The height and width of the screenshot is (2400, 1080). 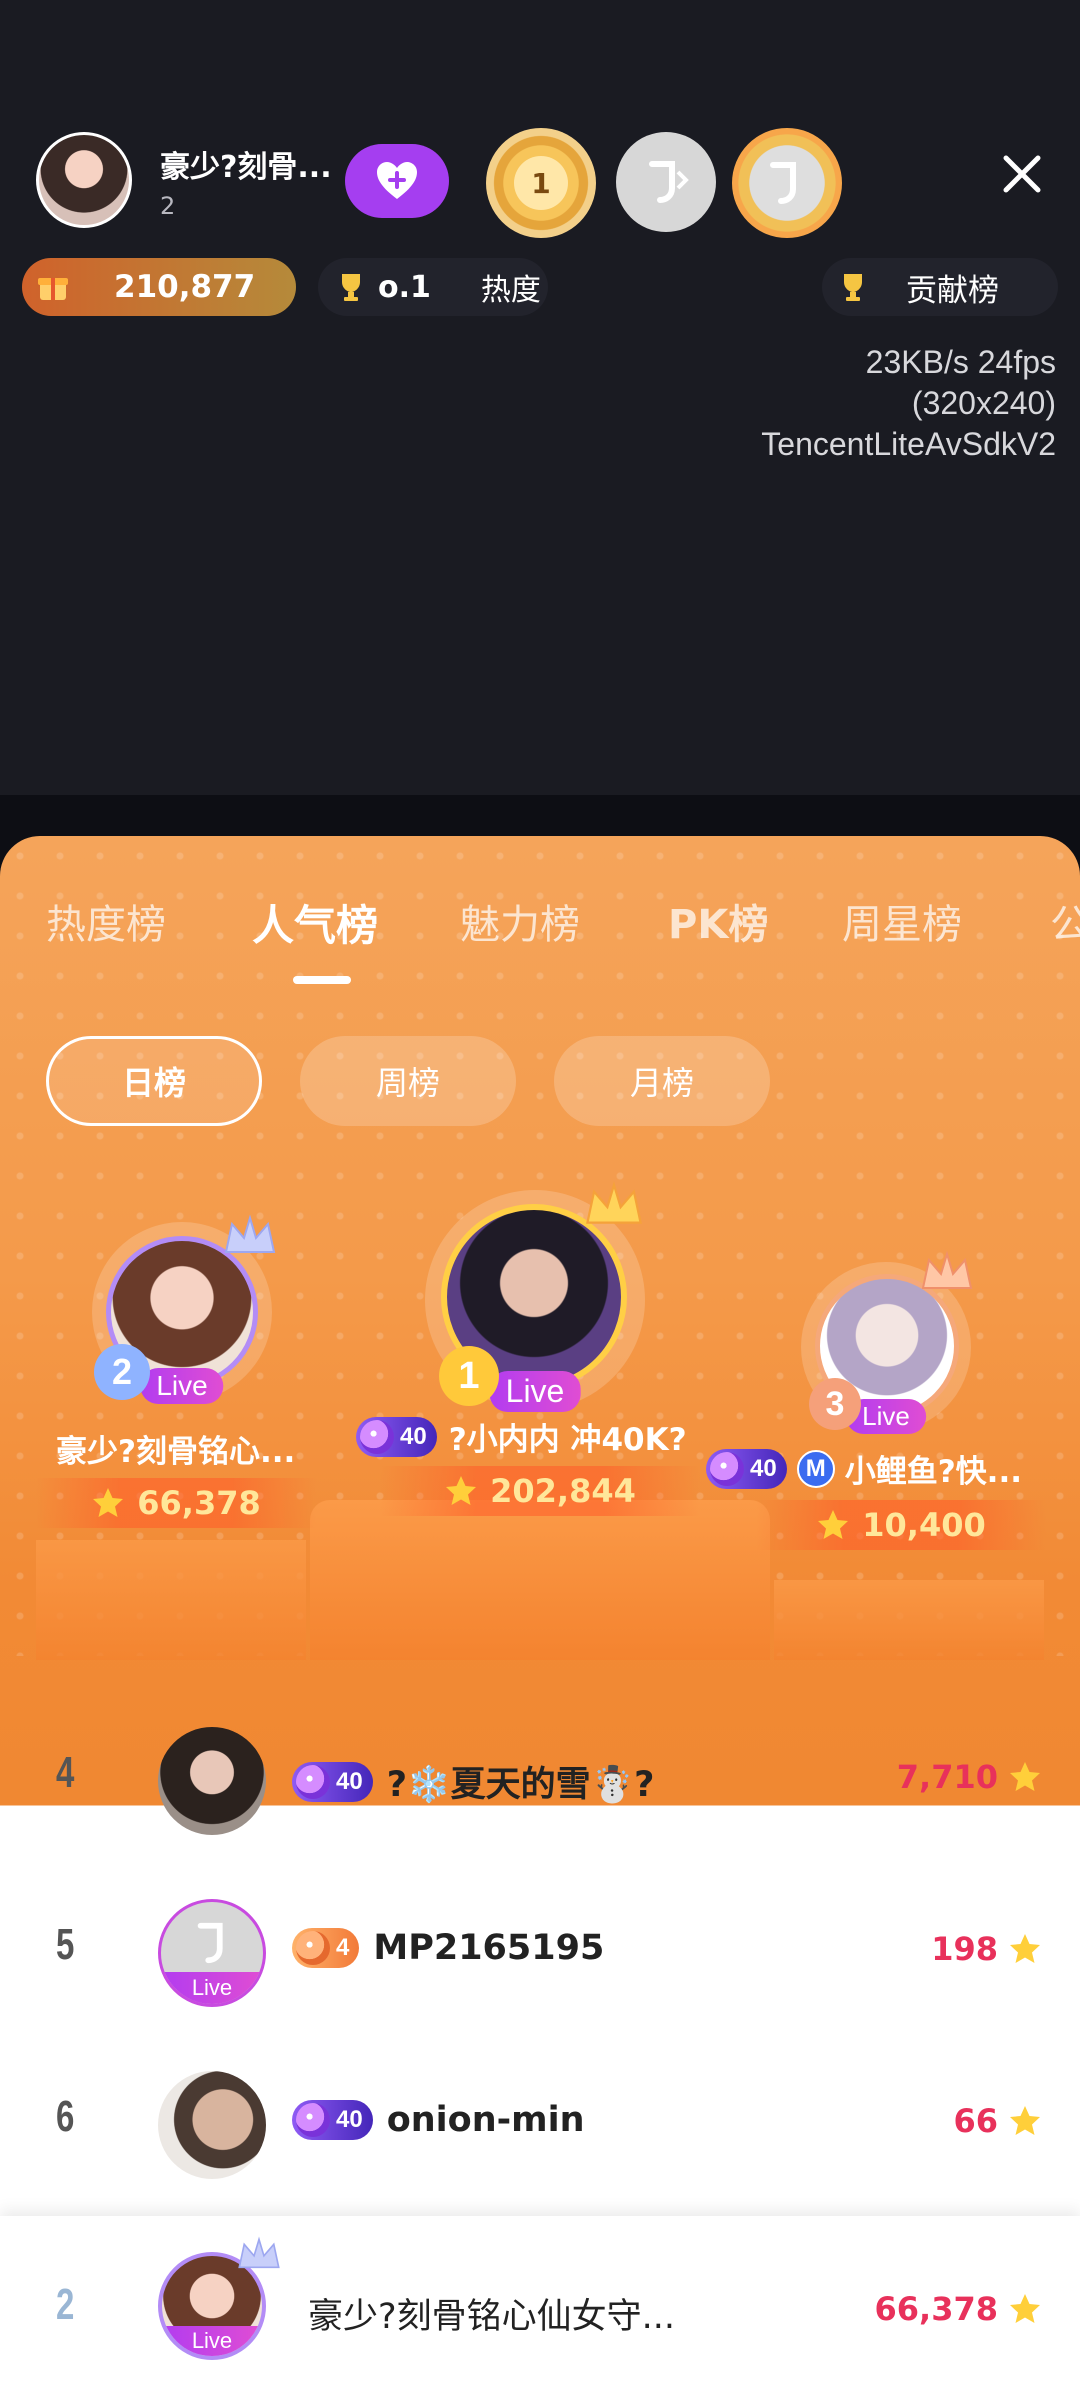 What do you see at coordinates (662, 1081) in the screenshot?
I see `subtab-monthly: 月榜` at bounding box center [662, 1081].